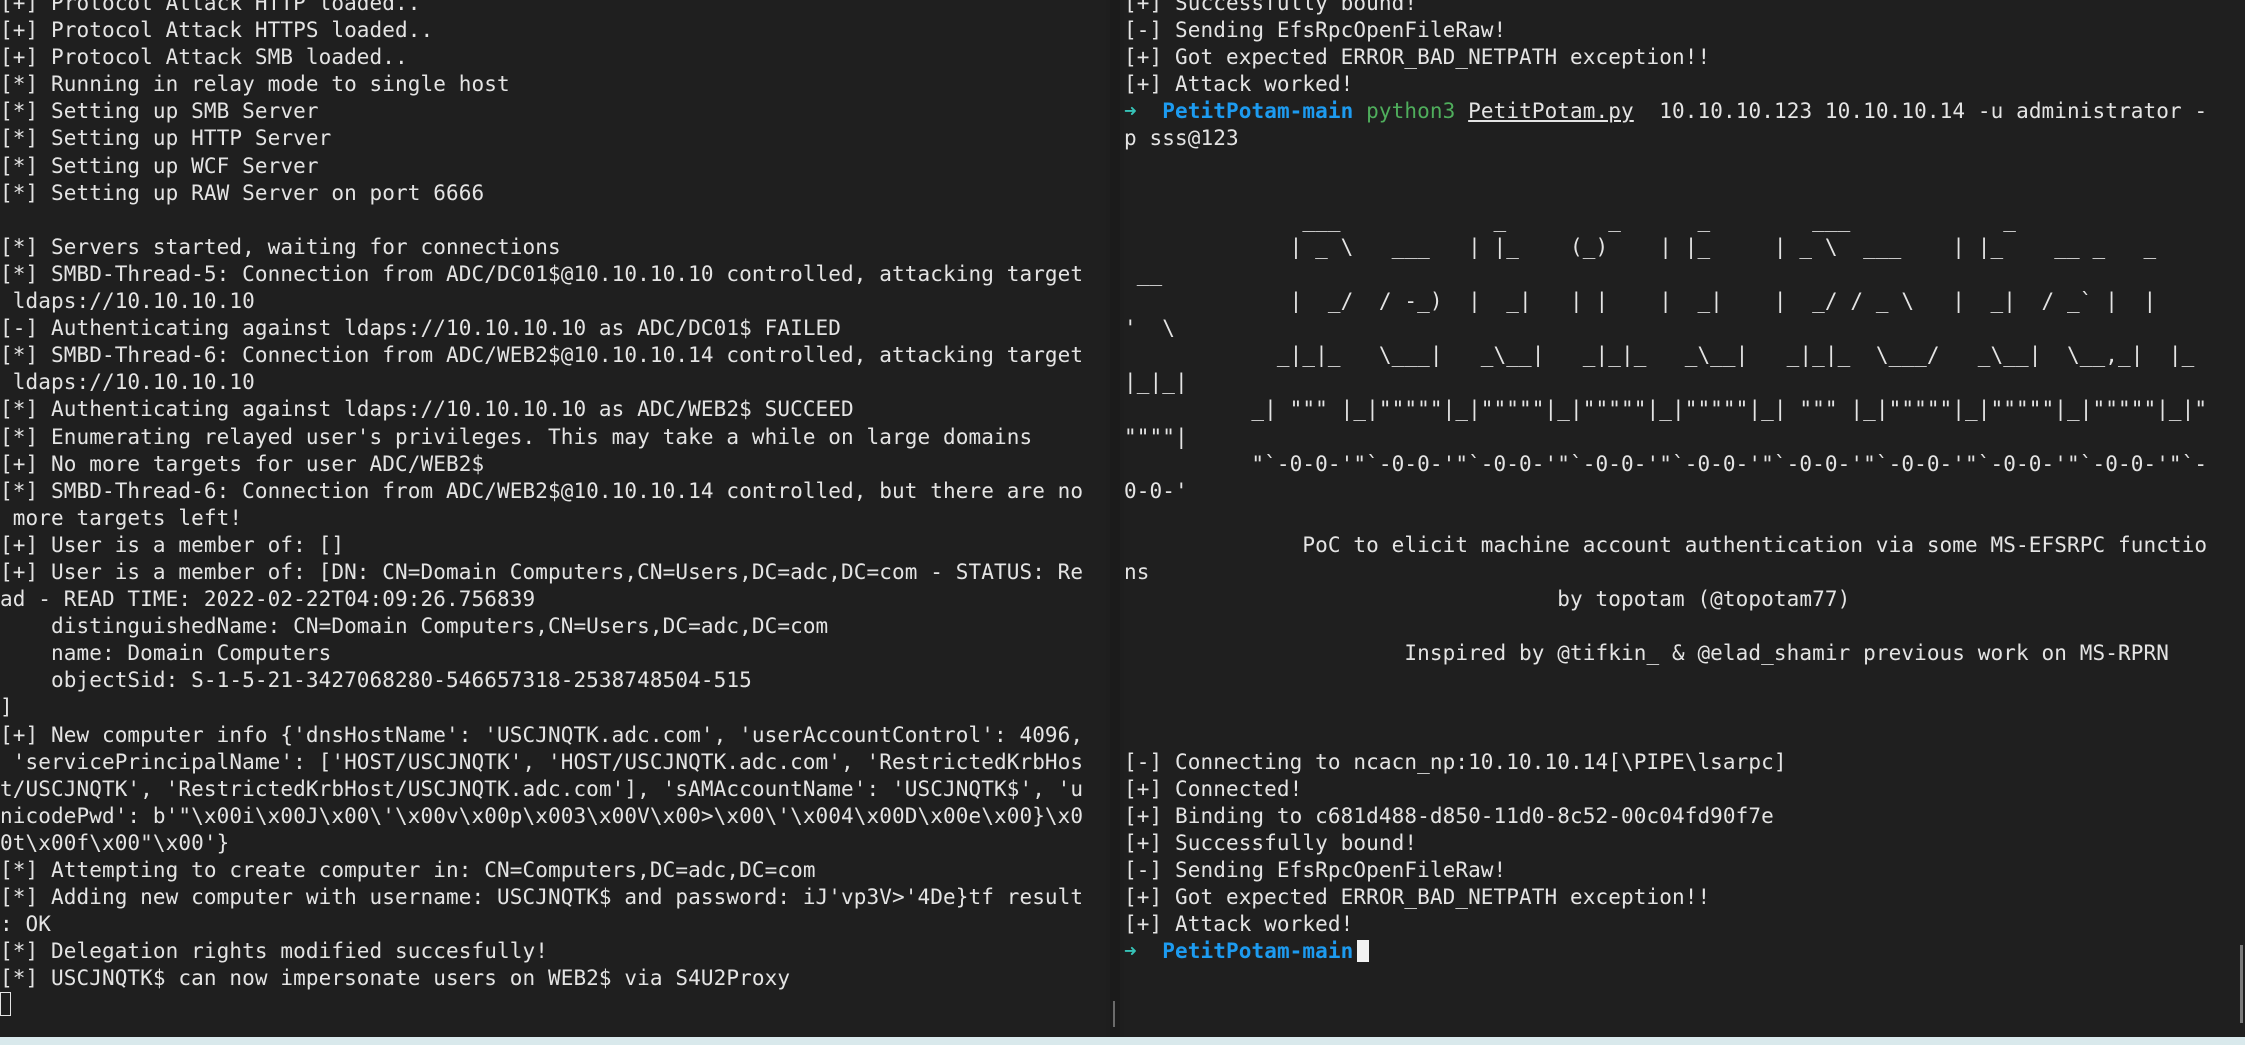 Image resolution: width=2245 pixels, height=1045 pixels. Describe the element at coordinates (1122, 1041) in the screenshot. I see `bottom-status-strip` at that location.